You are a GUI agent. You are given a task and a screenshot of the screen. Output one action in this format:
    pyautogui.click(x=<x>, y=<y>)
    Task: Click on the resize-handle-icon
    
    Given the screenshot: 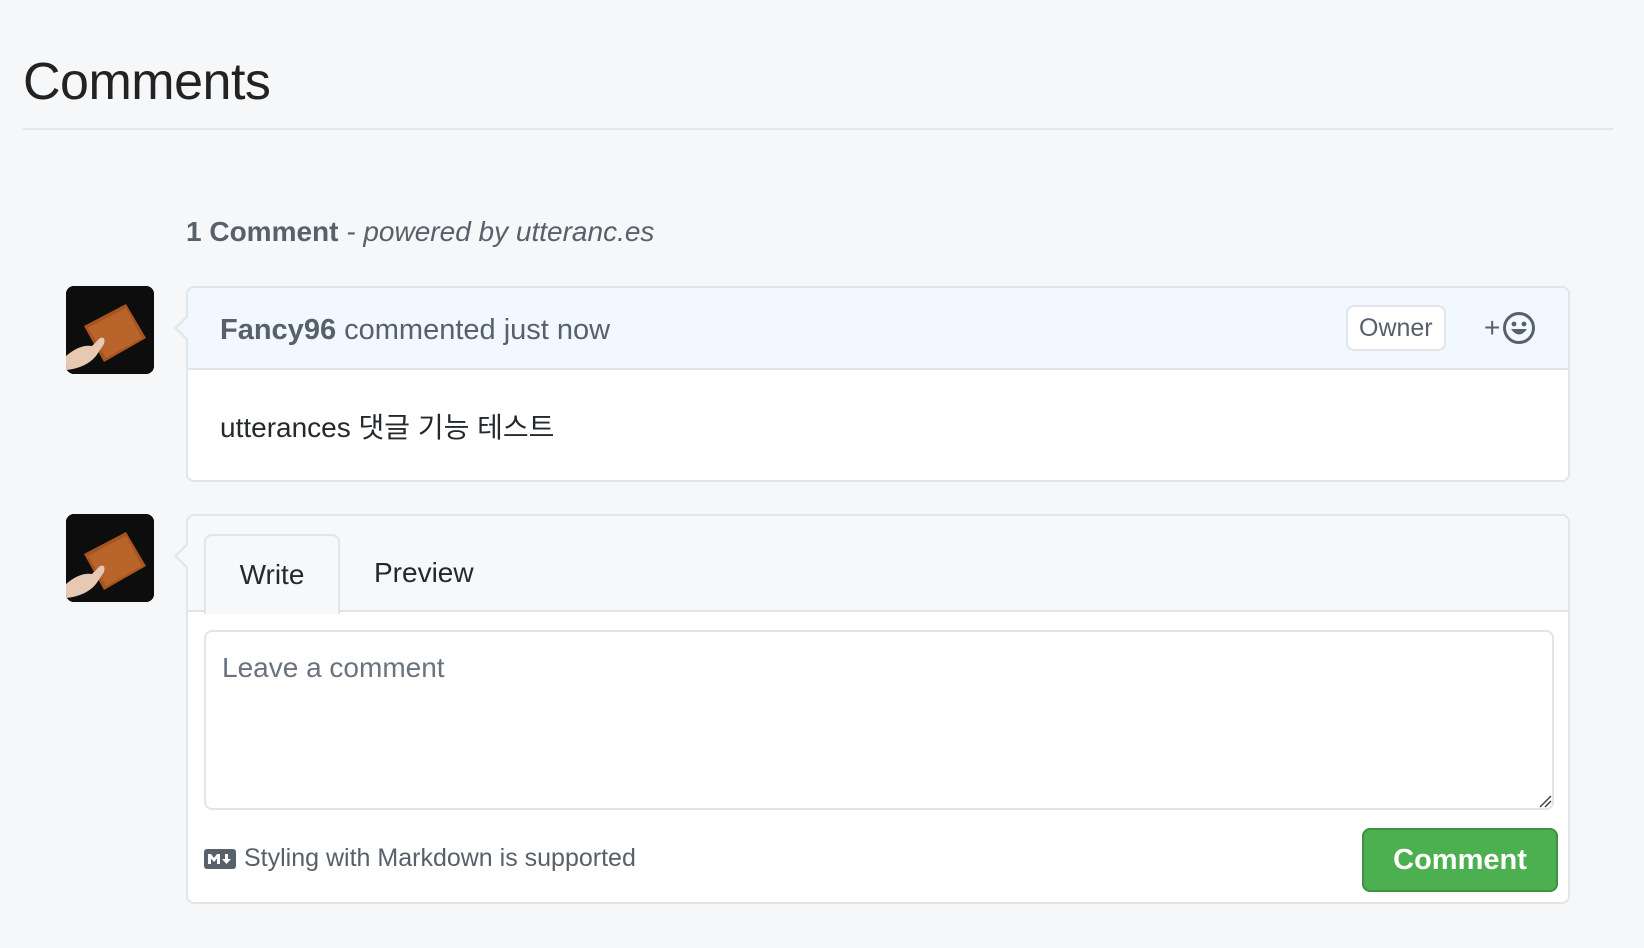 What is the action you would take?
    pyautogui.click(x=1545, y=801)
    